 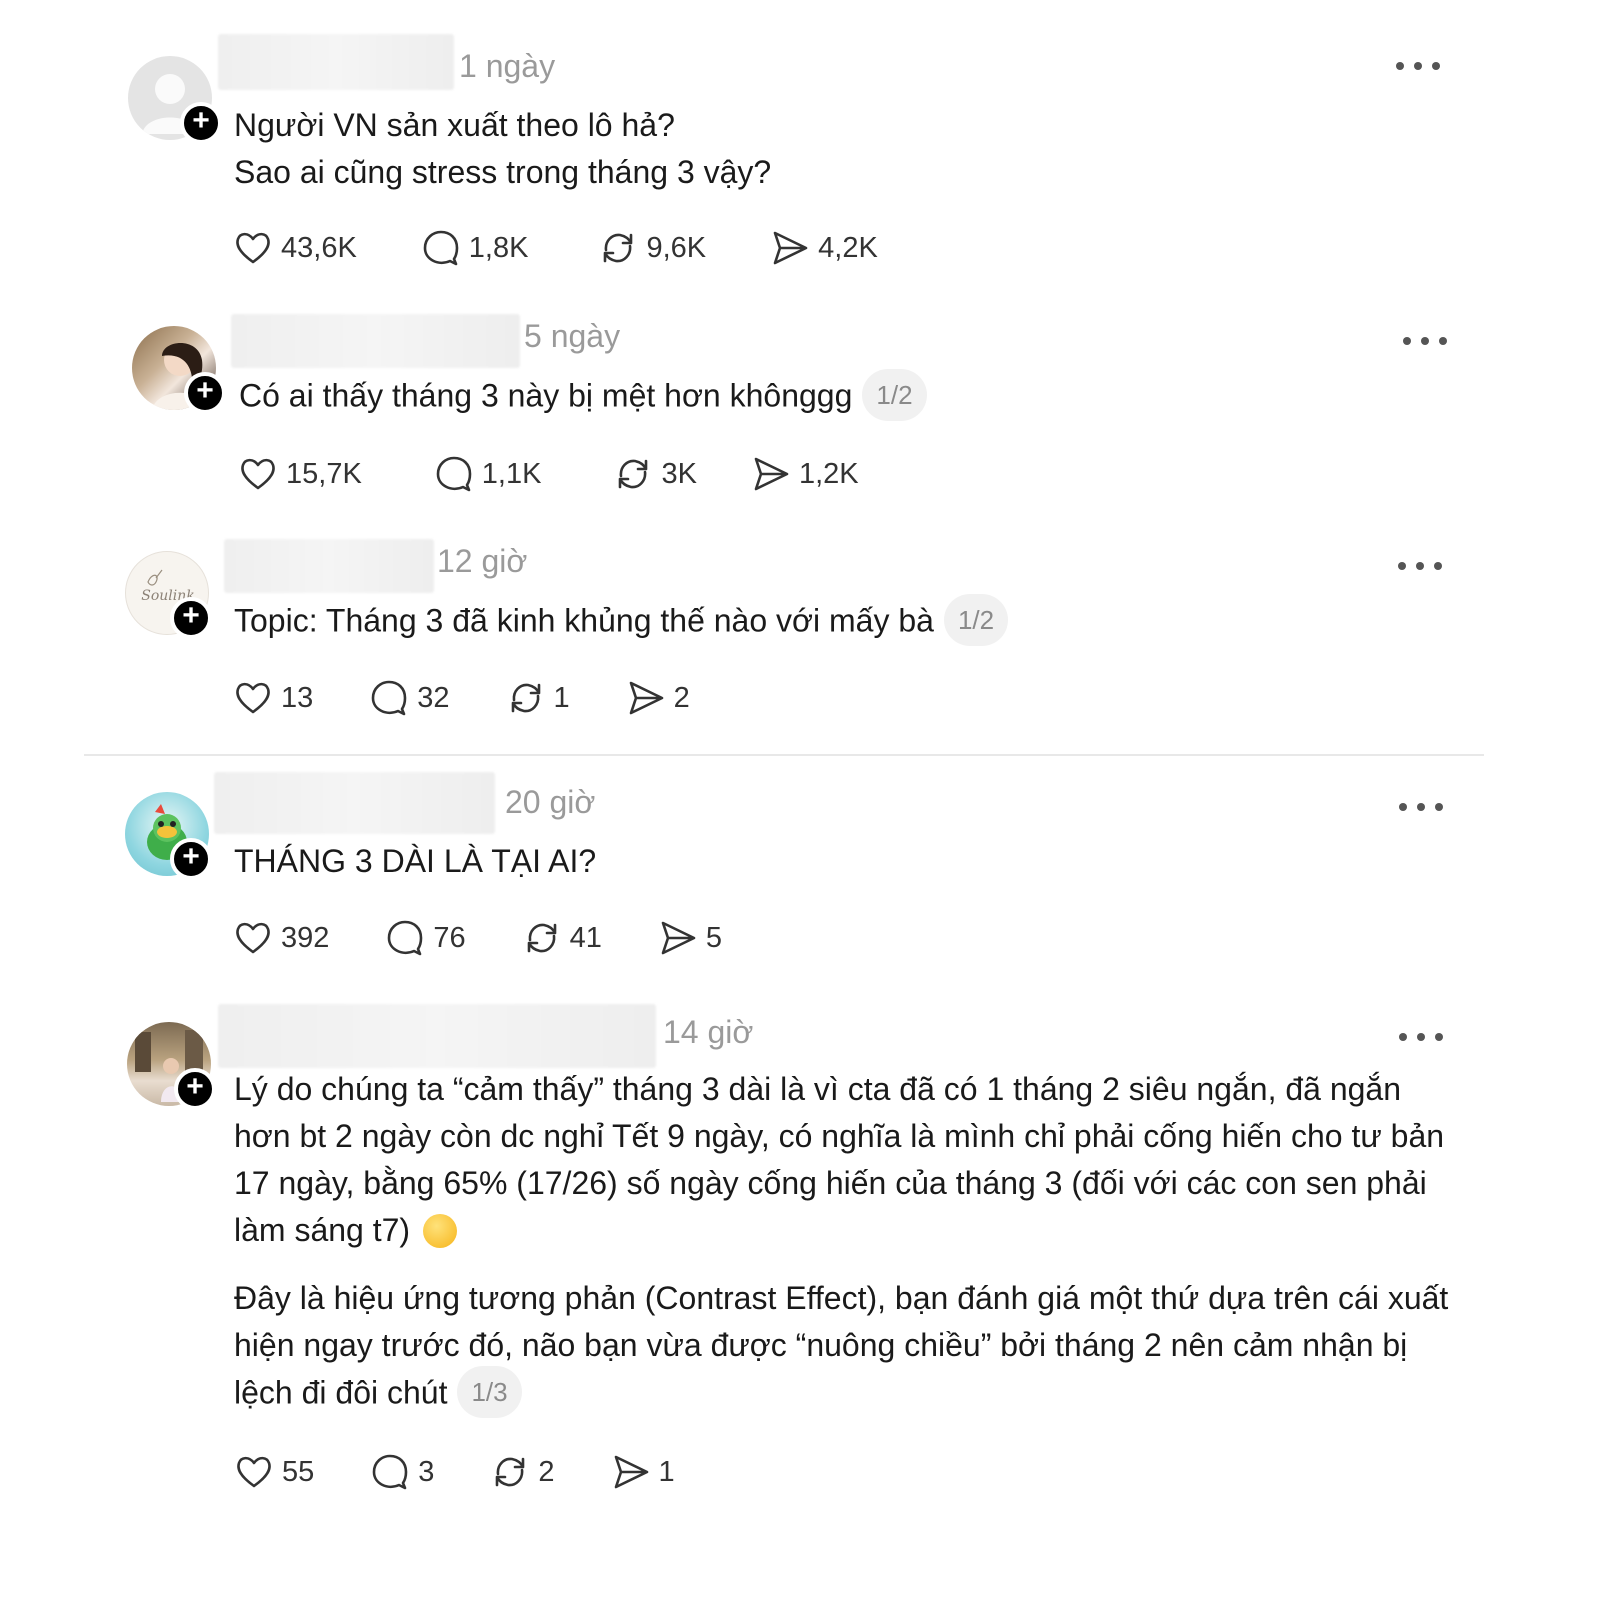 I want to click on repost-count: 9,6K, so click(x=676, y=247).